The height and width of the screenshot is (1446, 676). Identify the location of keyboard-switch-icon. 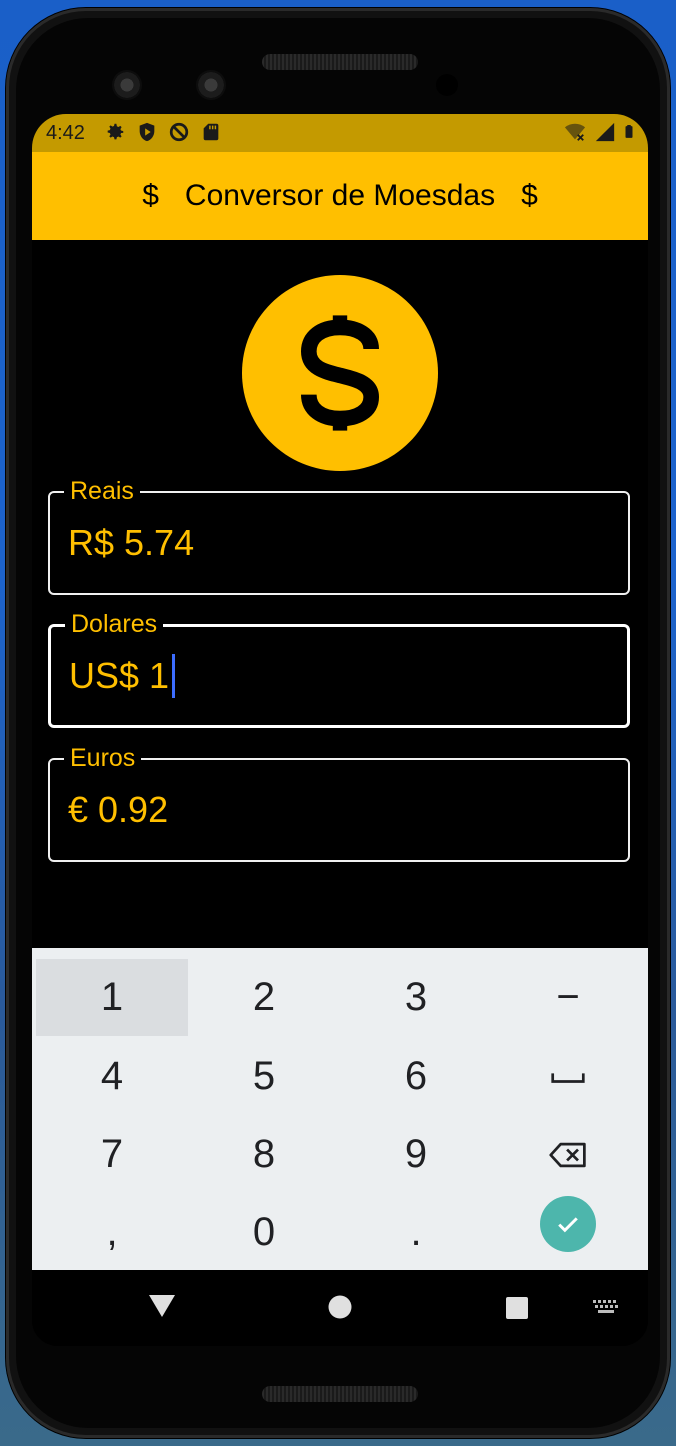
(606, 1307).